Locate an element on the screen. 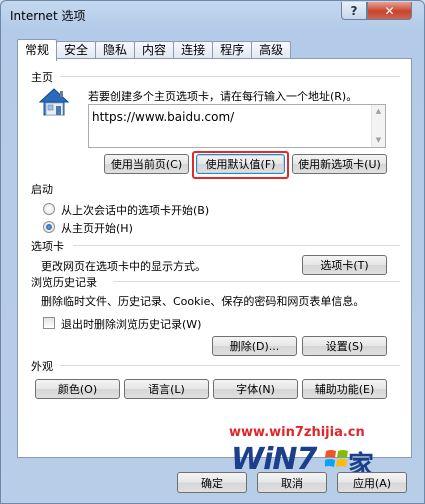  appearance-section-title: 外观 is located at coordinates (42, 366).